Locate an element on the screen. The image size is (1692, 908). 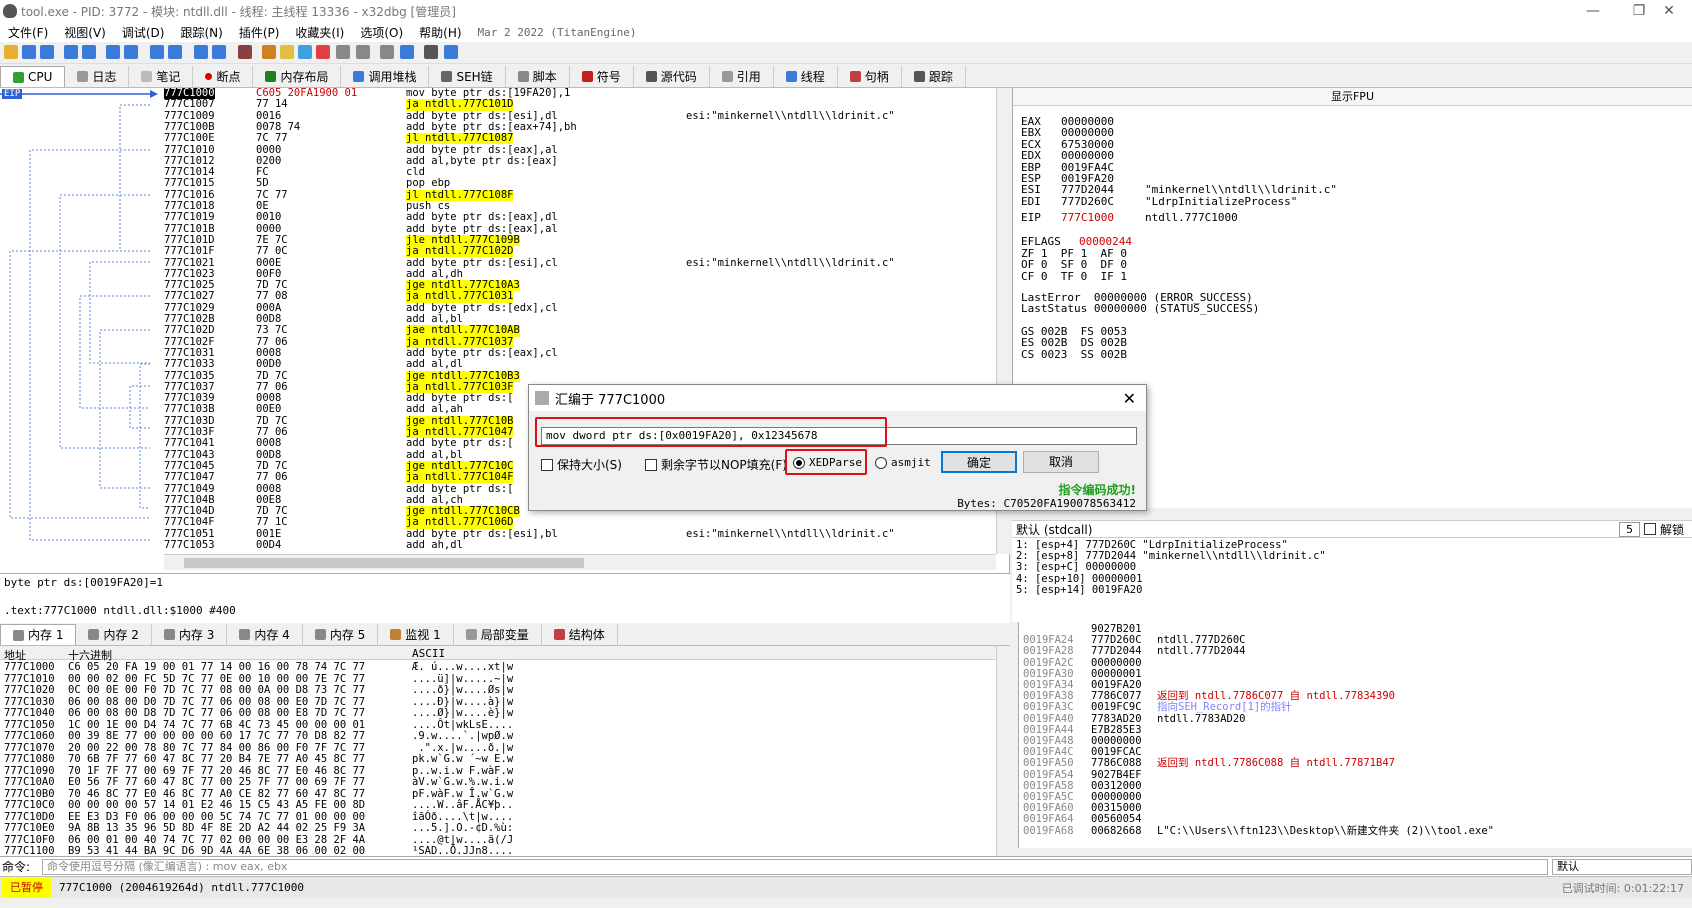
help-icon is located at coordinates (451, 52).